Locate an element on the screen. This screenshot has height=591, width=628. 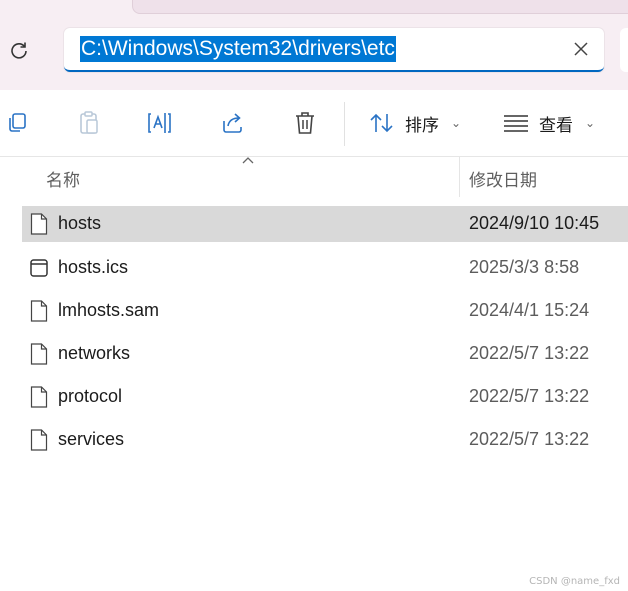
trash-icon is located at coordinates (305, 123).